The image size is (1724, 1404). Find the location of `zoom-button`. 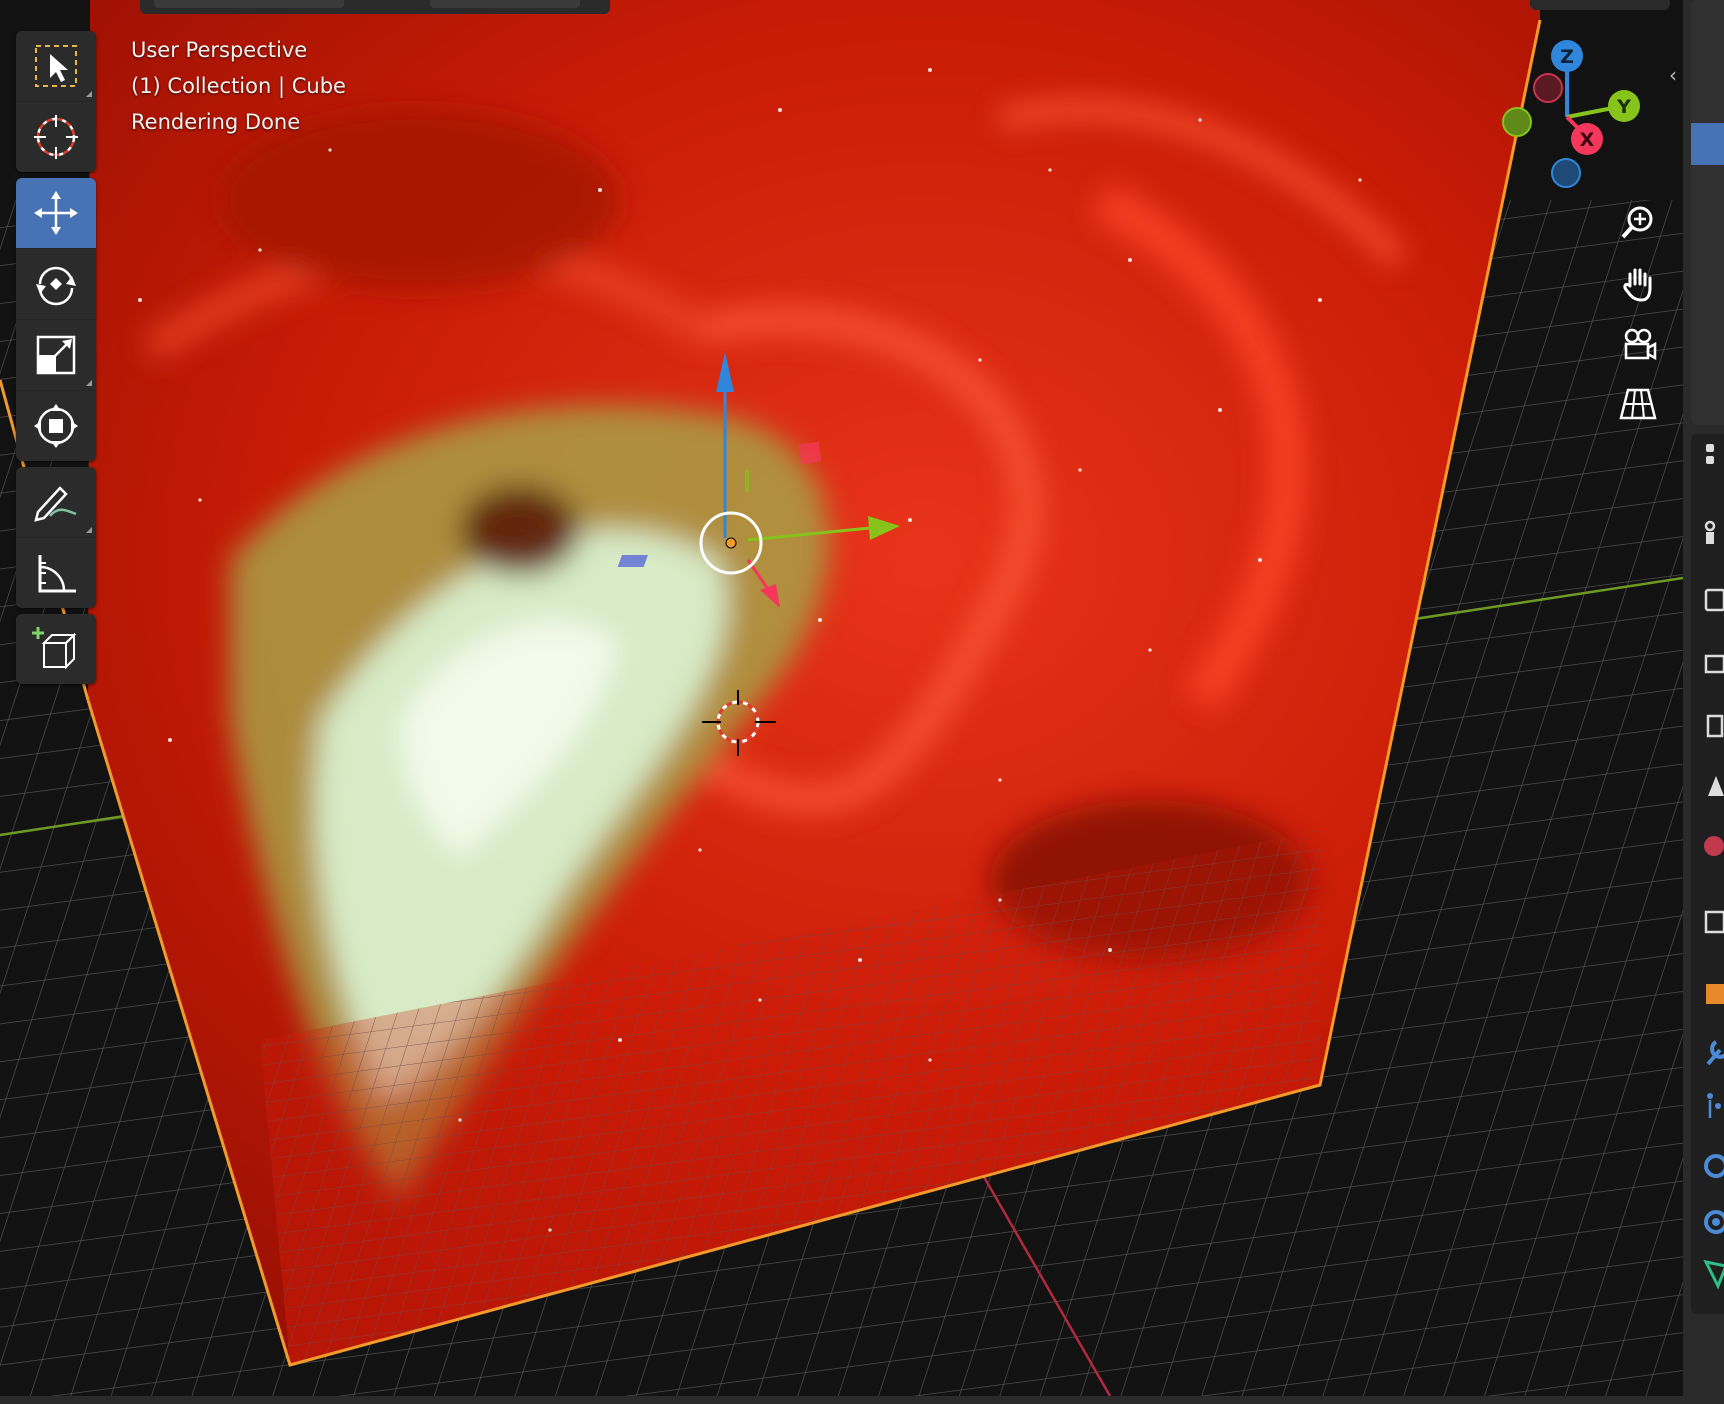

zoom-button is located at coordinates (1638, 223).